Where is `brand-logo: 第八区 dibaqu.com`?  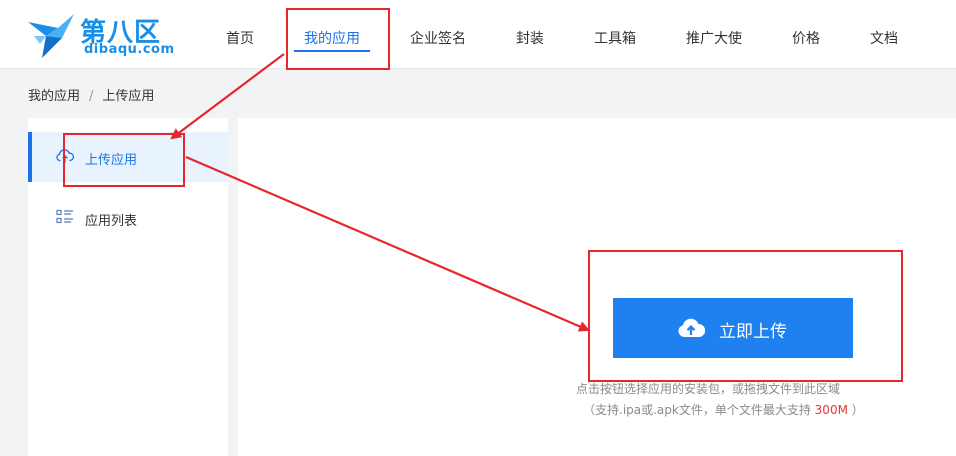 brand-logo: 第八区 dibaqu.com is located at coordinates (103, 36).